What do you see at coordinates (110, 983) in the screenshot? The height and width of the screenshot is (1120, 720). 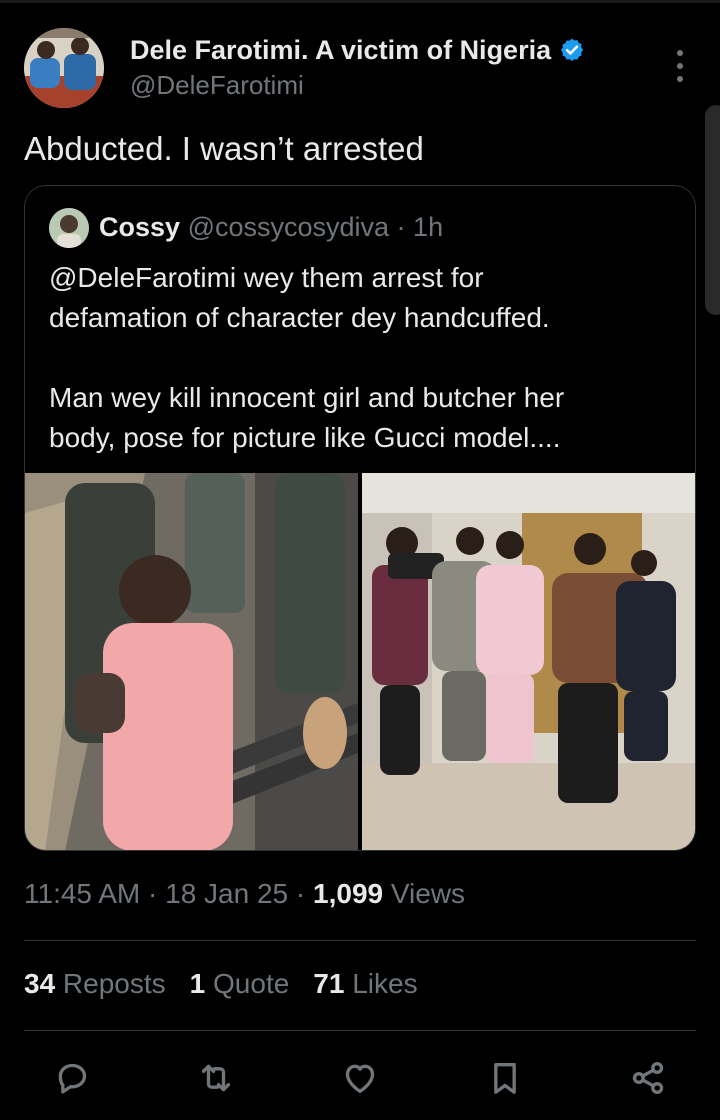 I see `reposts-label: Reposts` at bounding box center [110, 983].